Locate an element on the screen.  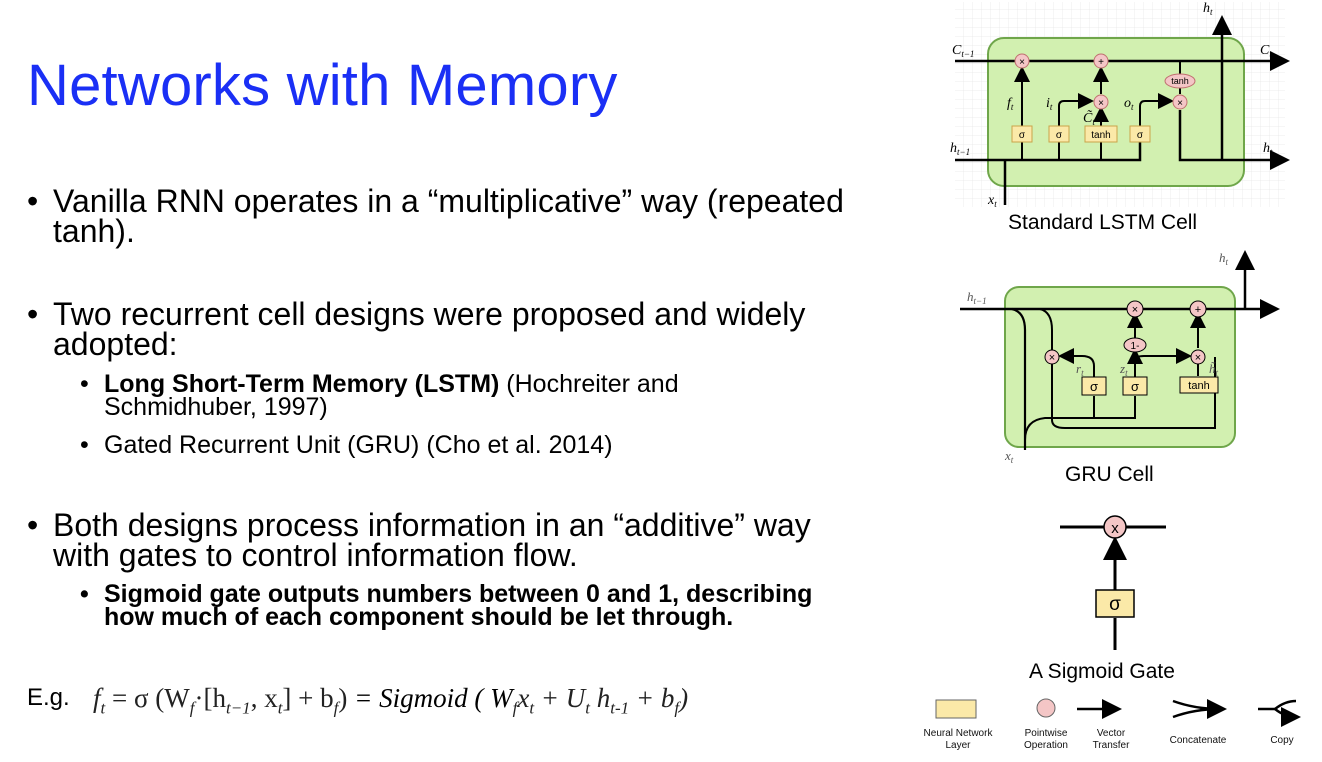
eq-part: ·[h is located at coordinates (210, 698).